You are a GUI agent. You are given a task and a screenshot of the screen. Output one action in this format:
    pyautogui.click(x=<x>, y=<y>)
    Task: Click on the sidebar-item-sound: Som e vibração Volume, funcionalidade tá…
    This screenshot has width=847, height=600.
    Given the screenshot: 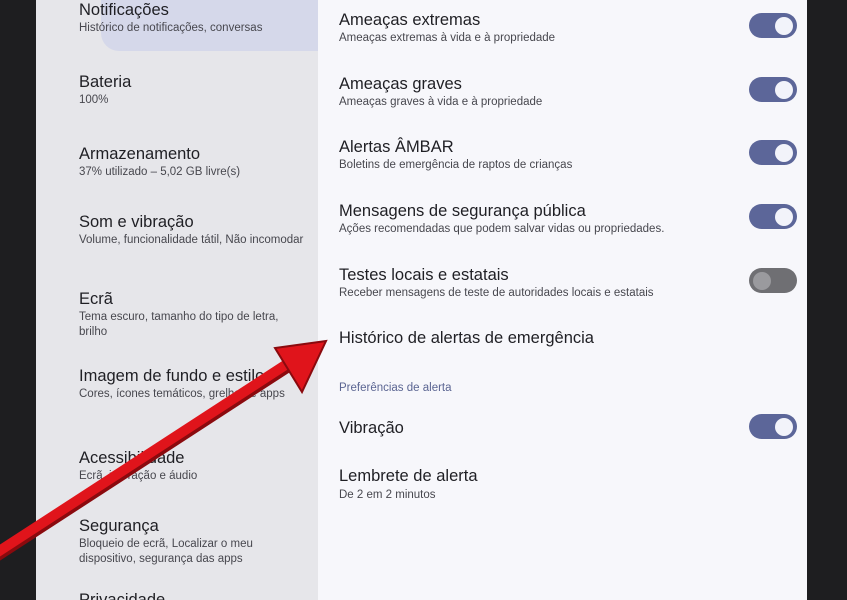 What is the action you would take?
    pyautogui.click(x=194, y=230)
    